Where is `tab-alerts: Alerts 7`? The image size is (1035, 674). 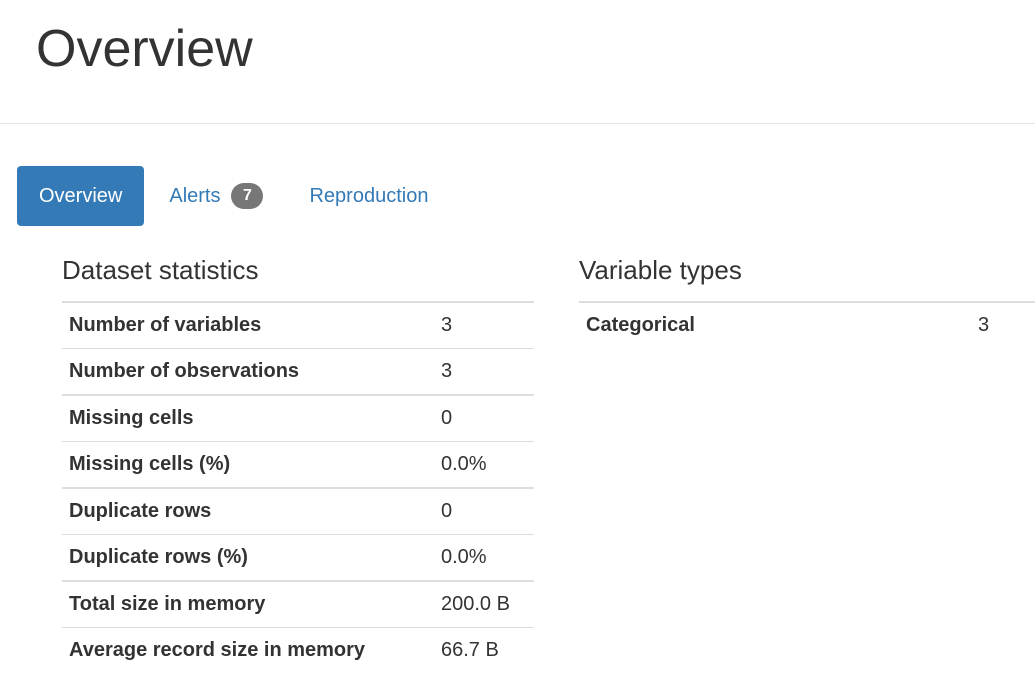 tab-alerts: Alerts 7 is located at coordinates (215, 196).